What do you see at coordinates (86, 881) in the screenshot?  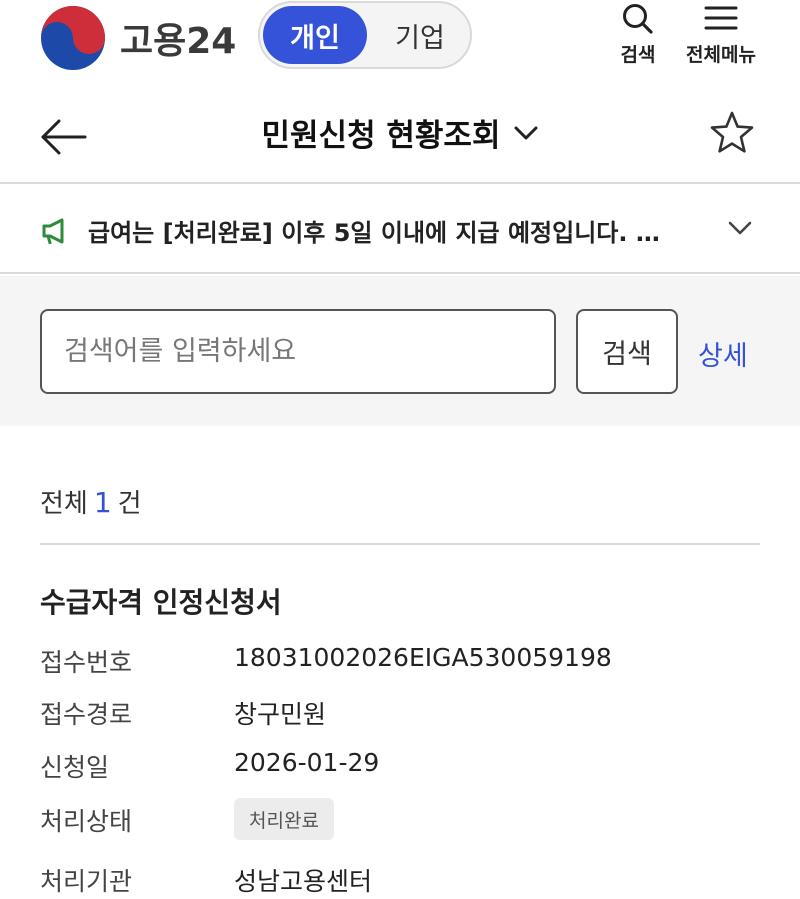 I see `field-label: 처리기관` at bounding box center [86, 881].